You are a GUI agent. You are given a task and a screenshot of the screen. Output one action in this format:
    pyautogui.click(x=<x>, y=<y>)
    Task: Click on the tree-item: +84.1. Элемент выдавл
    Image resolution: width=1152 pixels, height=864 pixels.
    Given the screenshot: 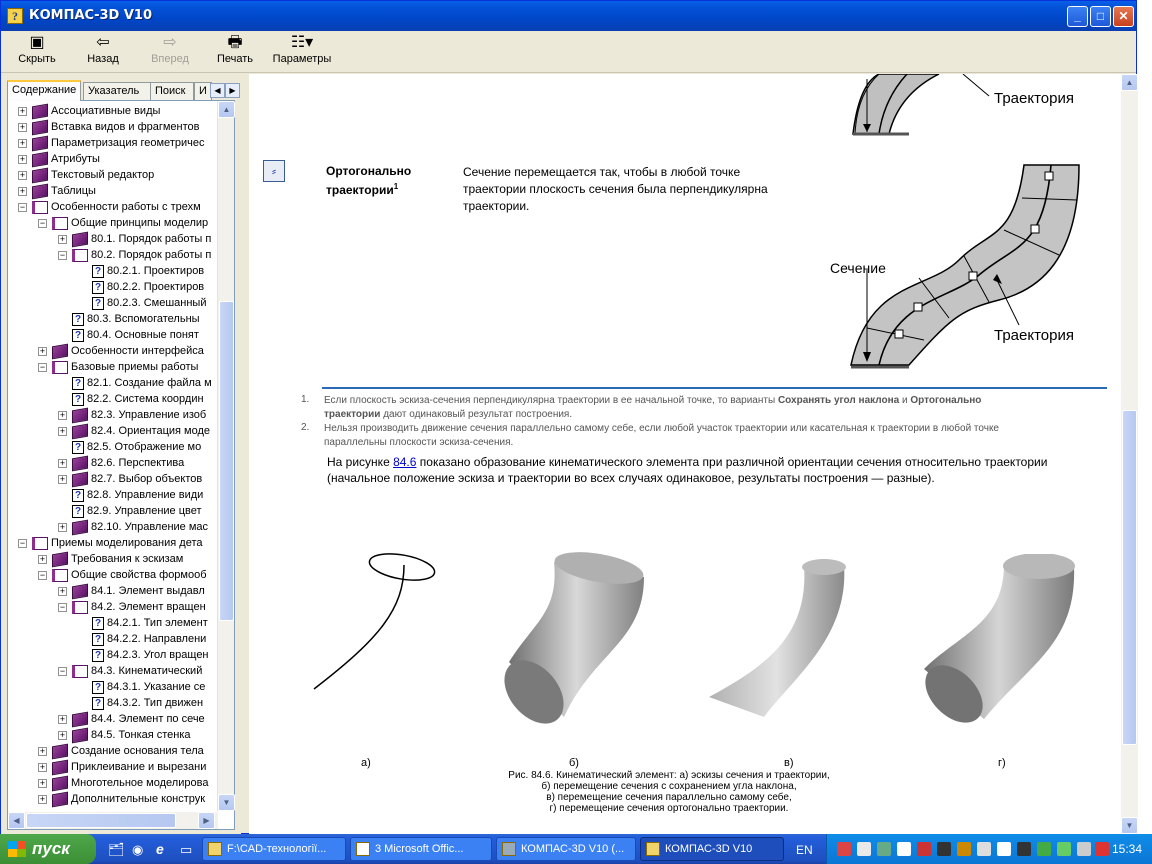 What is the action you would take?
    pyautogui.click(x=131, y=591)
    